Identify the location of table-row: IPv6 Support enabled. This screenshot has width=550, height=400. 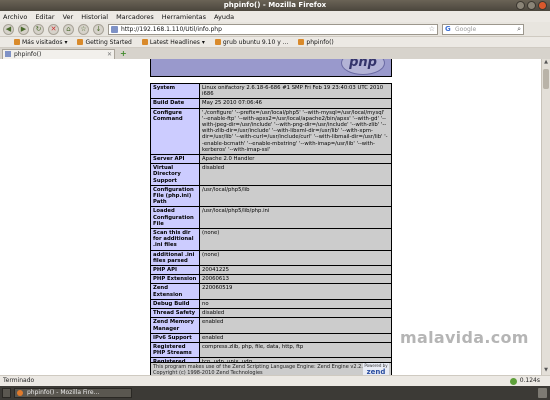
(271, 337).